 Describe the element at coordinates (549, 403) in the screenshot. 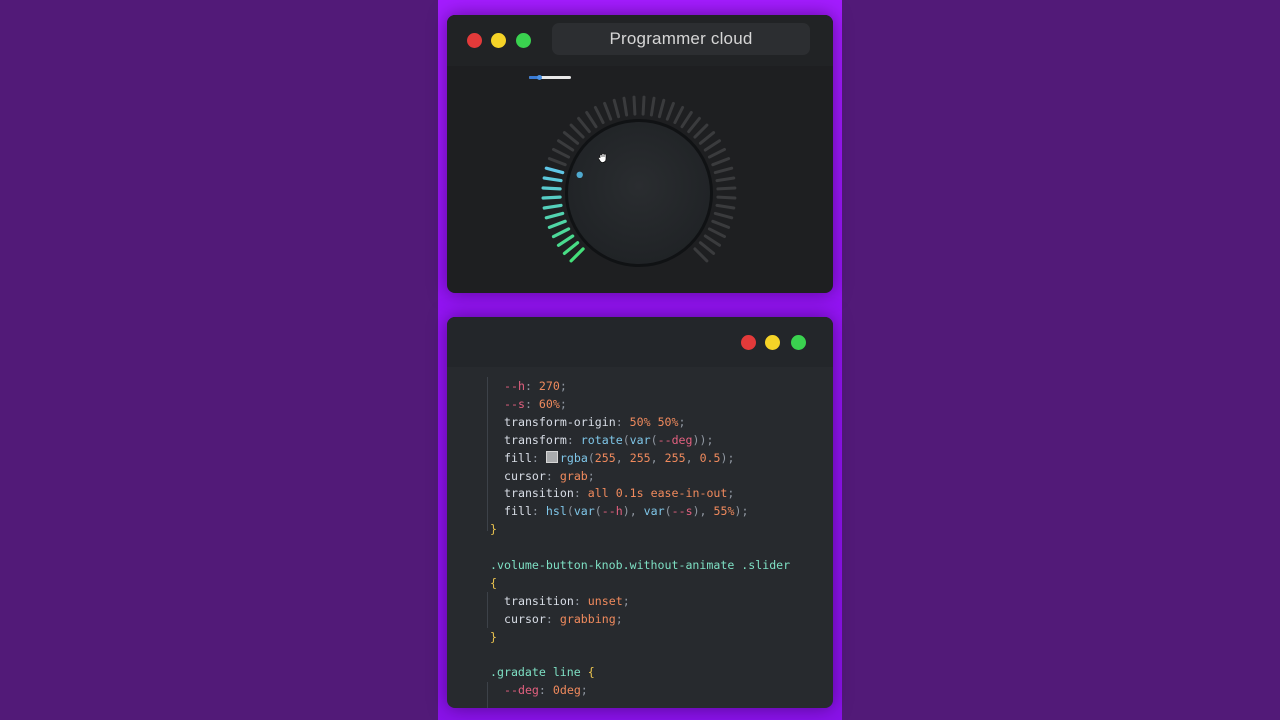

I see `code-token: 60%` at that location.